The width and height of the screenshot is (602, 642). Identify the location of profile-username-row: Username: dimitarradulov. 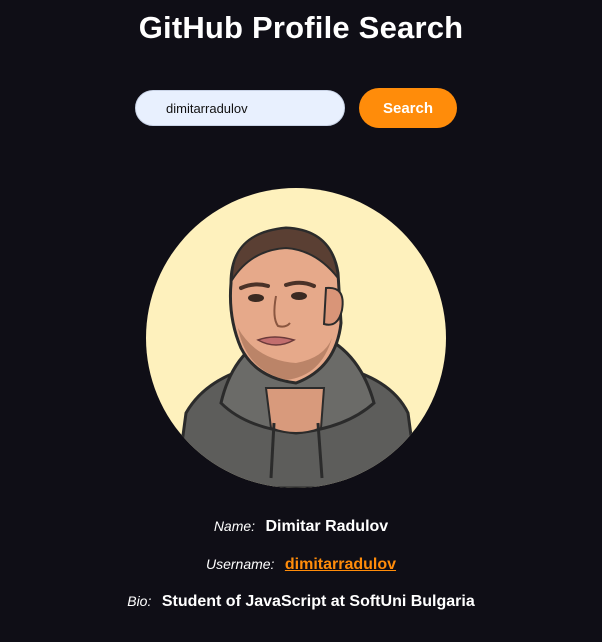
(301, 565).